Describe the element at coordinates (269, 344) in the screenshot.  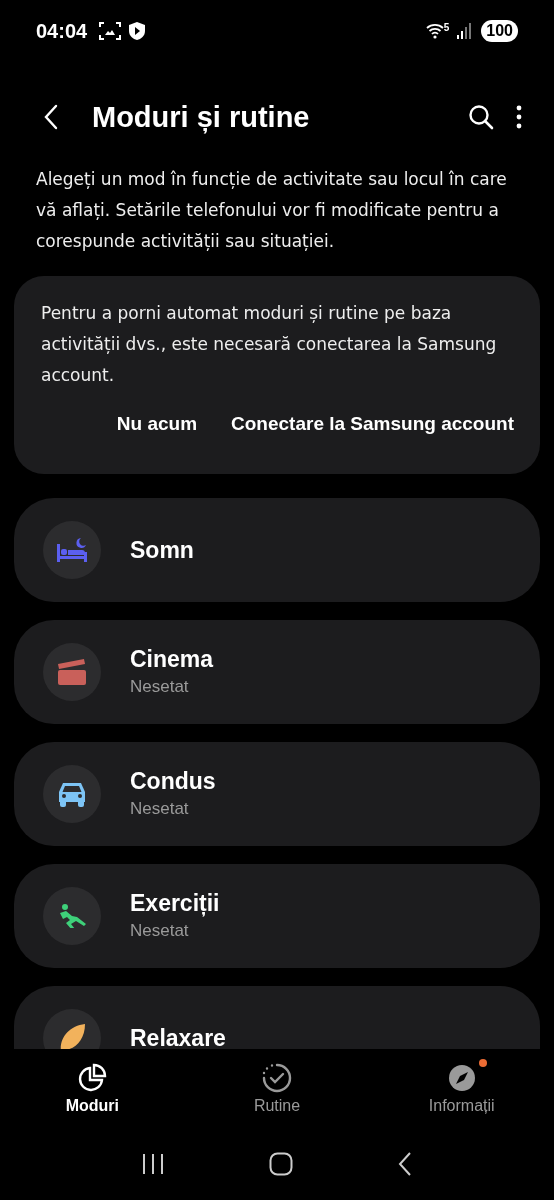
I see `account-message: Pentru a porni automat moduri și rutine pe baza activității dvs., este necesară conectarea la Samsung account.` at that location.